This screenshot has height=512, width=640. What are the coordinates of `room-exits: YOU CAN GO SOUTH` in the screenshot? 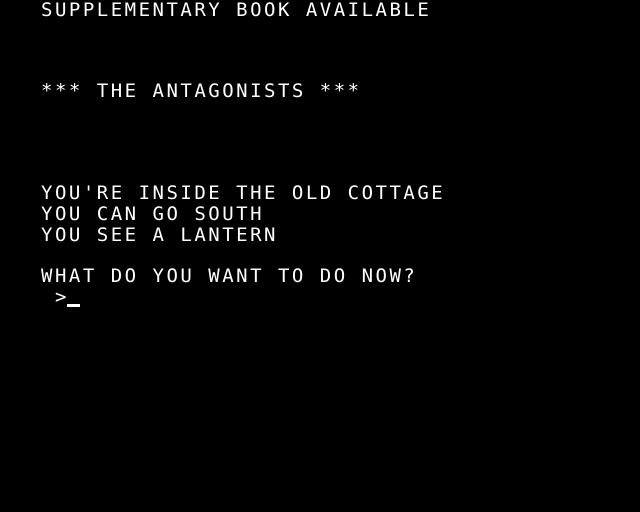 It's located at (153, 214).